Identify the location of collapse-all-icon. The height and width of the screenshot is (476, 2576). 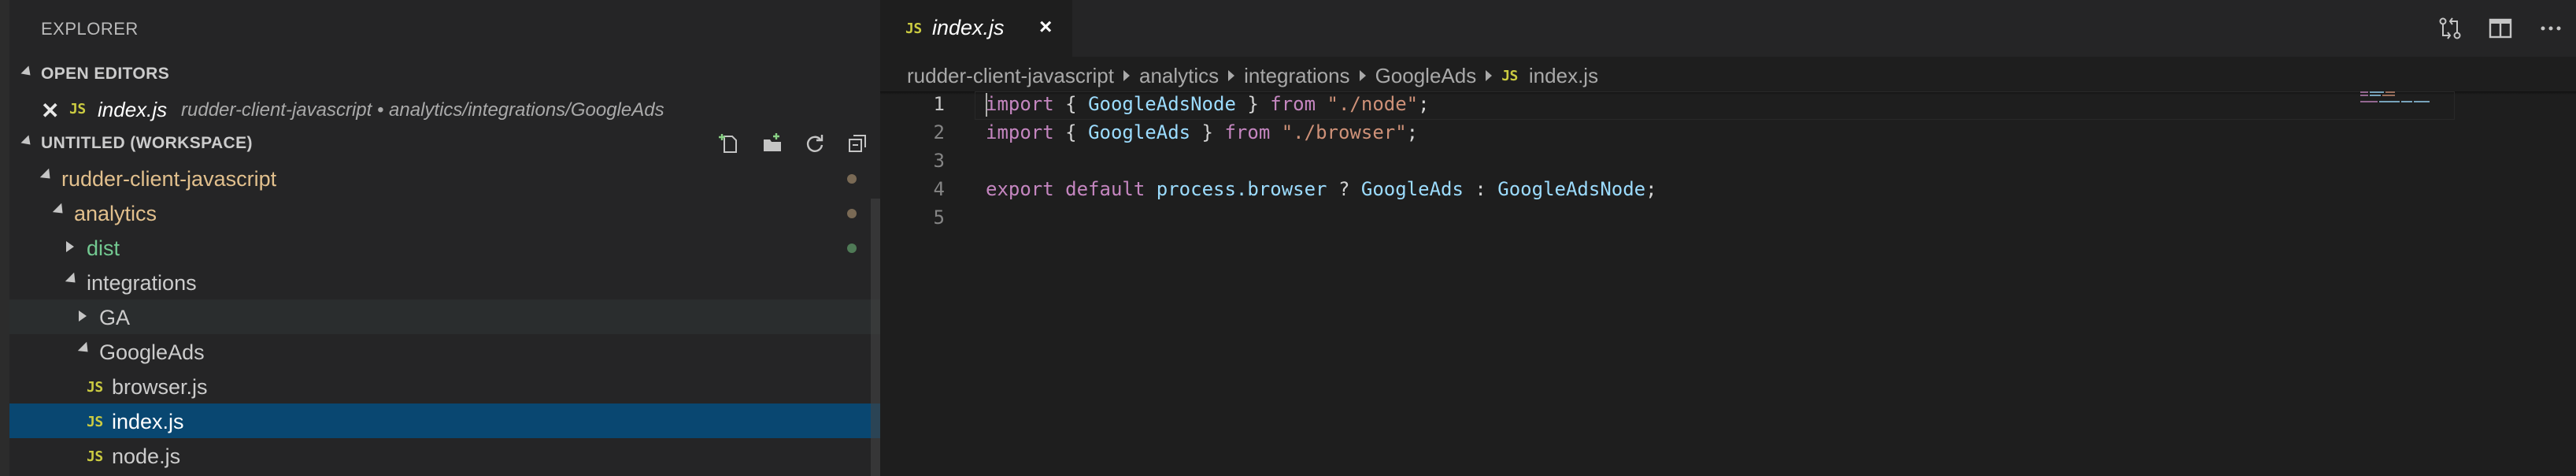
(857, 143).